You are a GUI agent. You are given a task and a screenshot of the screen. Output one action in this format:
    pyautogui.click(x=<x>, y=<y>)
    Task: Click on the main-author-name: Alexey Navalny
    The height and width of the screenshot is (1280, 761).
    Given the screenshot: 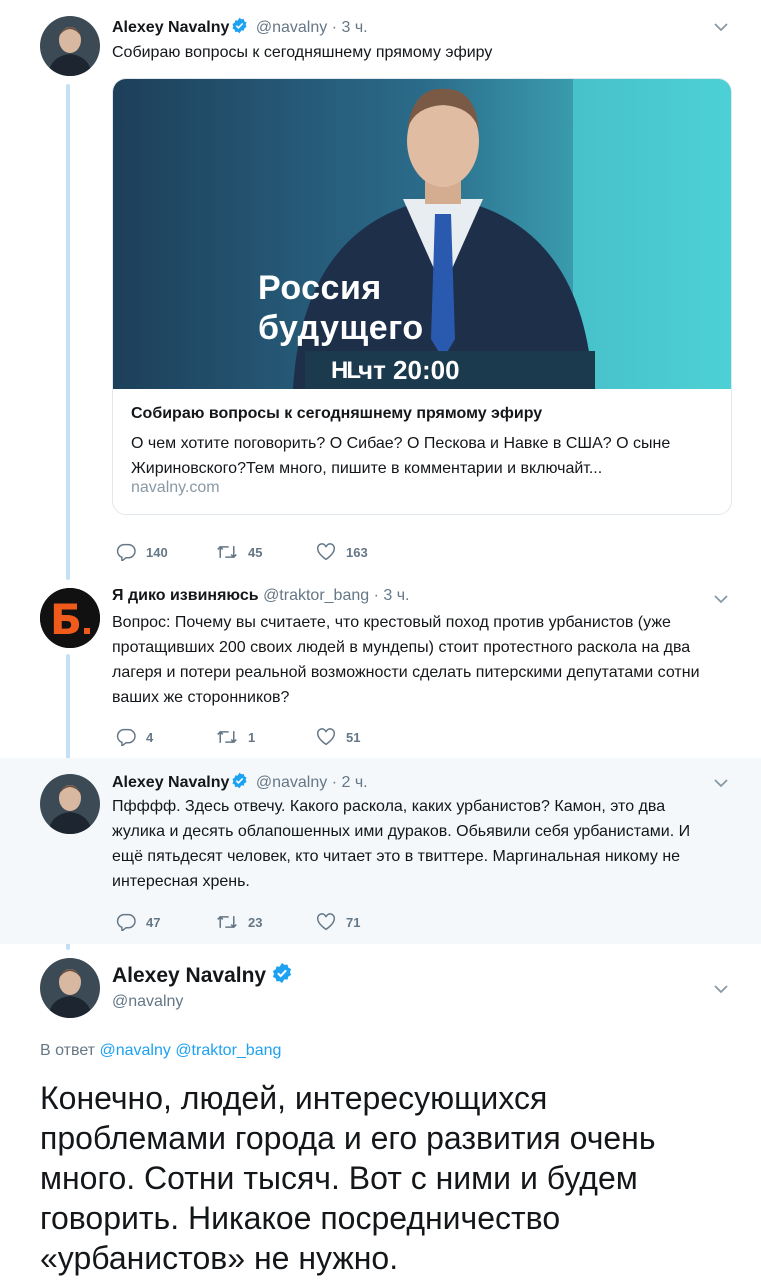 What is the action you would take?
    pyautogui.click(x=204, y=976)
    